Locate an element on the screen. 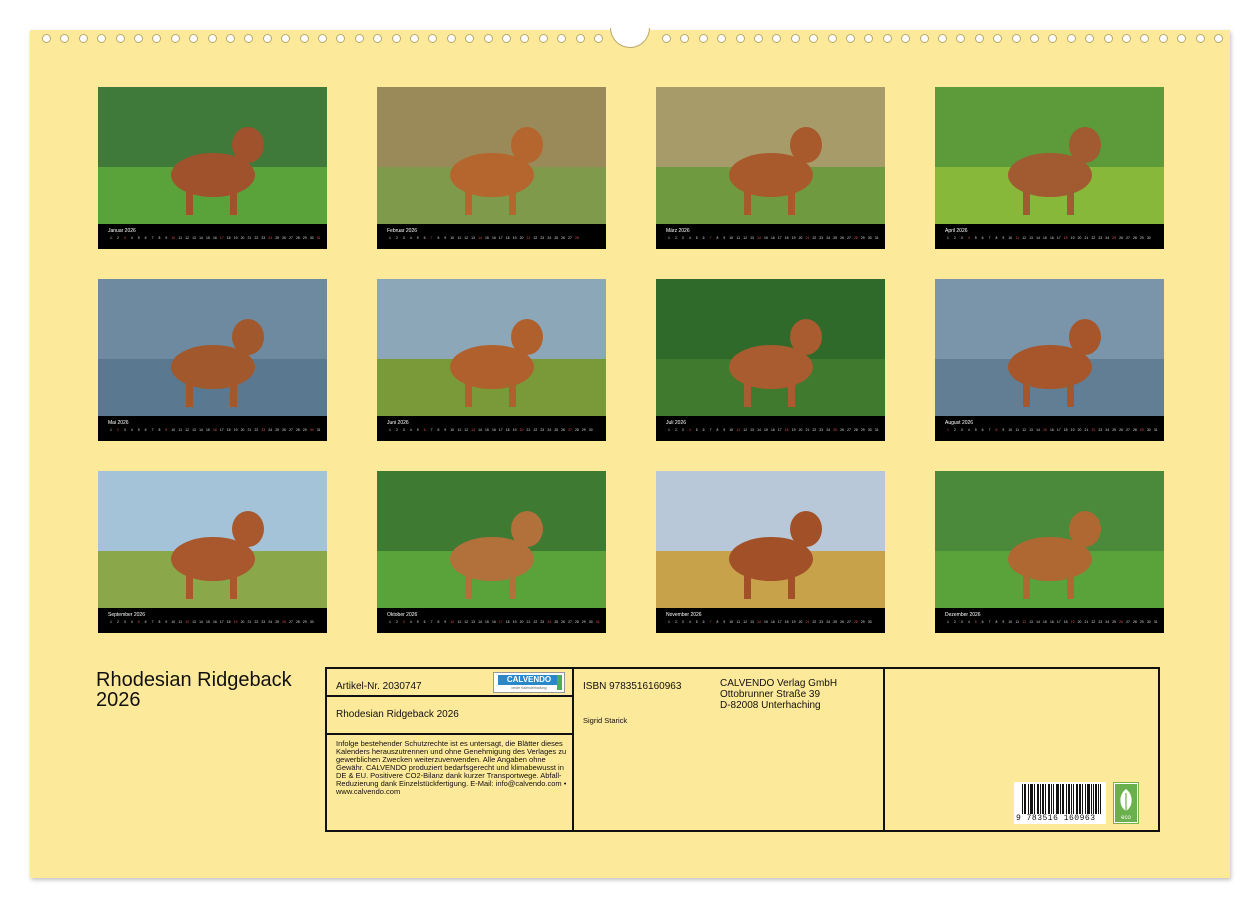 Image resolution: width=1260 pixels, height=908 pixels. day-number: 29 is located at coordinates (1141, 622).